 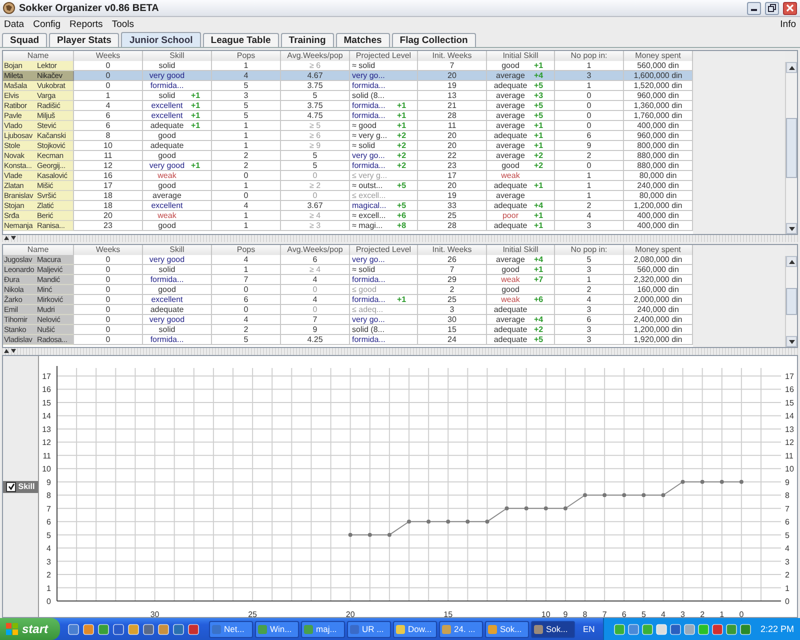 What do you see at coordinates (240, 40) in the screenshot?
I see `tab: League Table` at bounding box center [240, 40].